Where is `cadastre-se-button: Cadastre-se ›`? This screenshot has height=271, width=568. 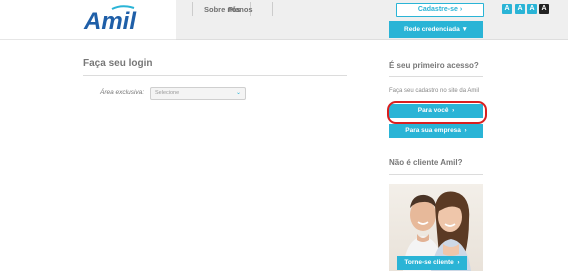 cadastre-se-button: Cadastre-se › is located at coordinates (440, 10).